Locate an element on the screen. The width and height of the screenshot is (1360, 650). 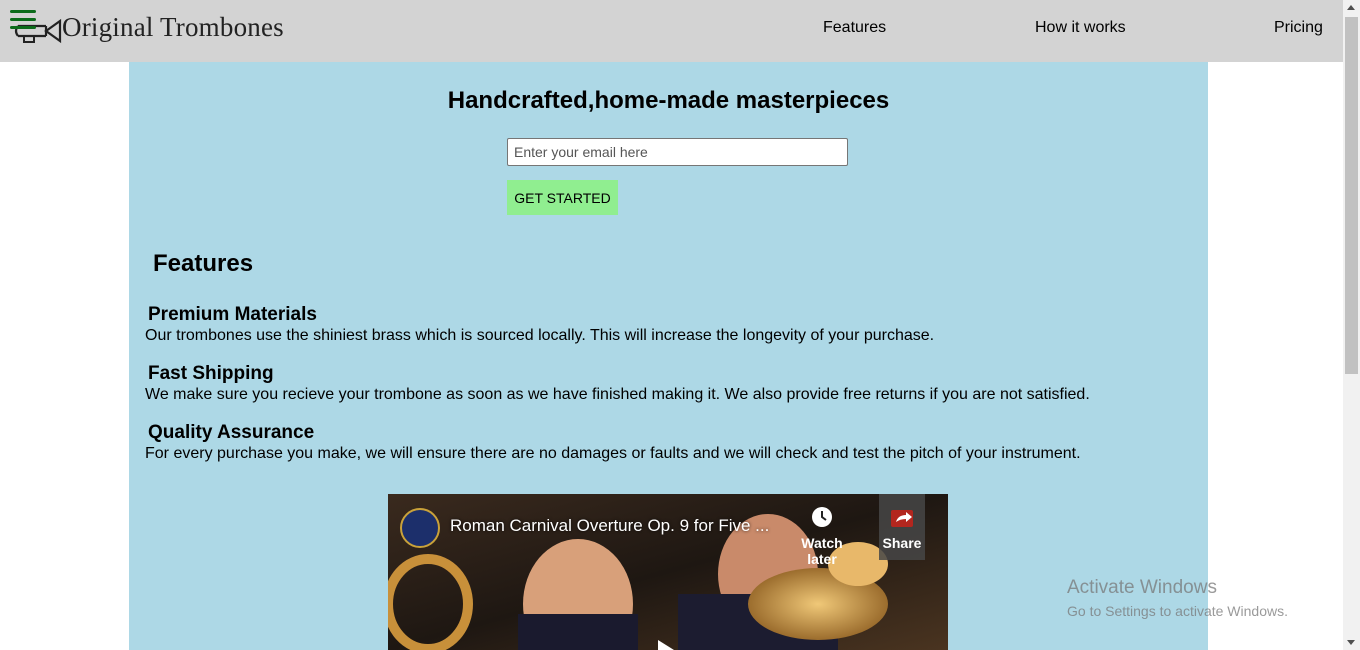
feature-title: Fast Shipping is located at coordinates (211, 373).